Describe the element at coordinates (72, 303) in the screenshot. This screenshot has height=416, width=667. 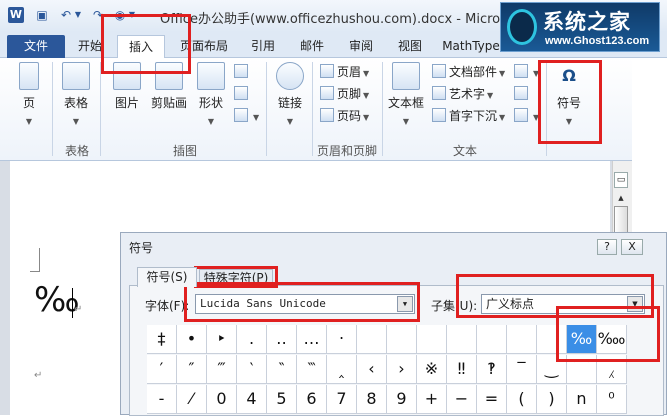
I see `text-cursor` at that location.